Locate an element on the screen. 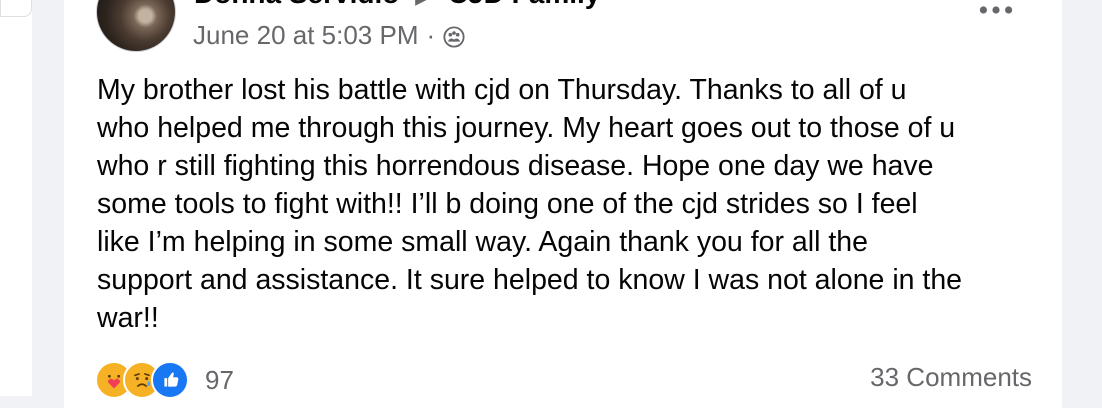 The height and width of the screenshot is (408, 1102). like-reaction-icon is located at coordinates (170, 380).